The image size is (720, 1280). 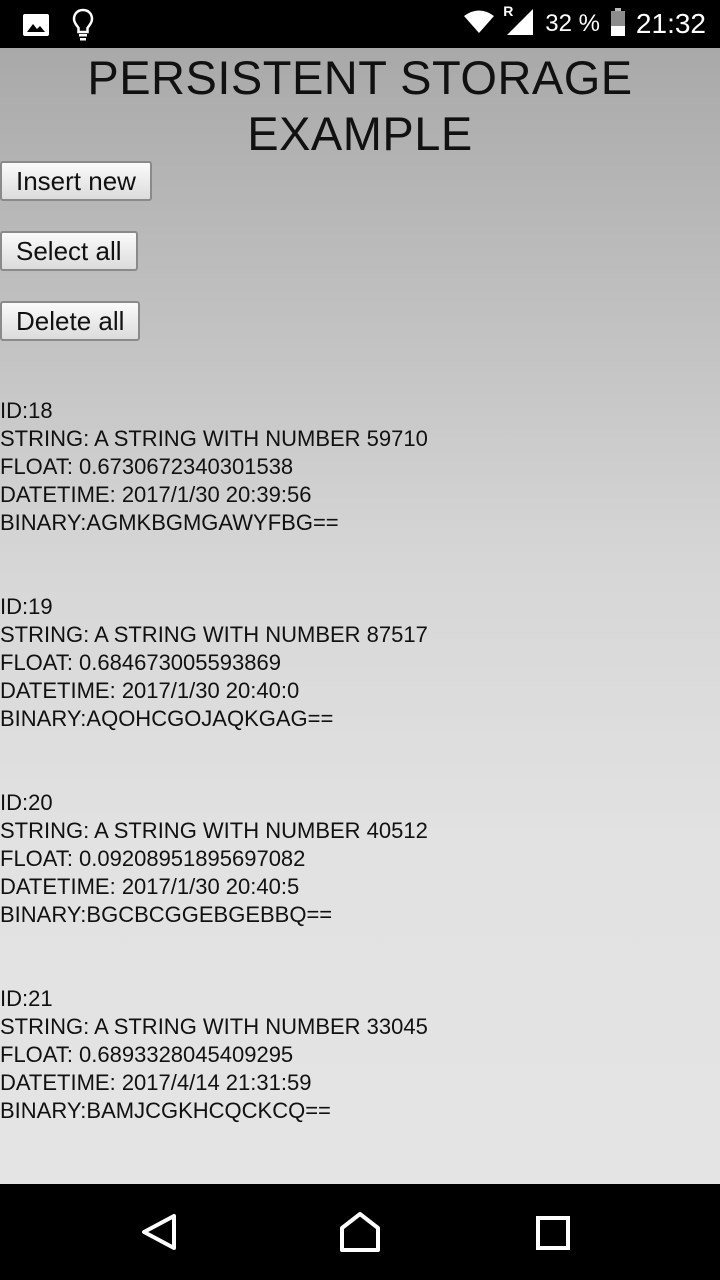 I want to click on record-binary: BINARY:BGCBCGGEBGEBBQ==, so click(x=166, y=914).